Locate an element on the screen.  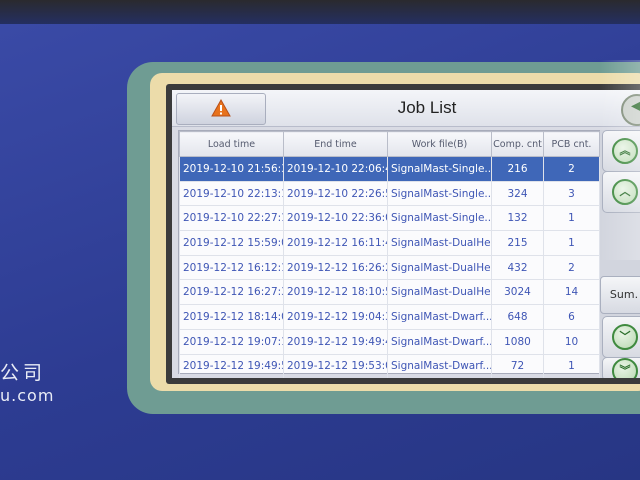
pcb-count-cell: 6 is located at coordinates (571, 317).